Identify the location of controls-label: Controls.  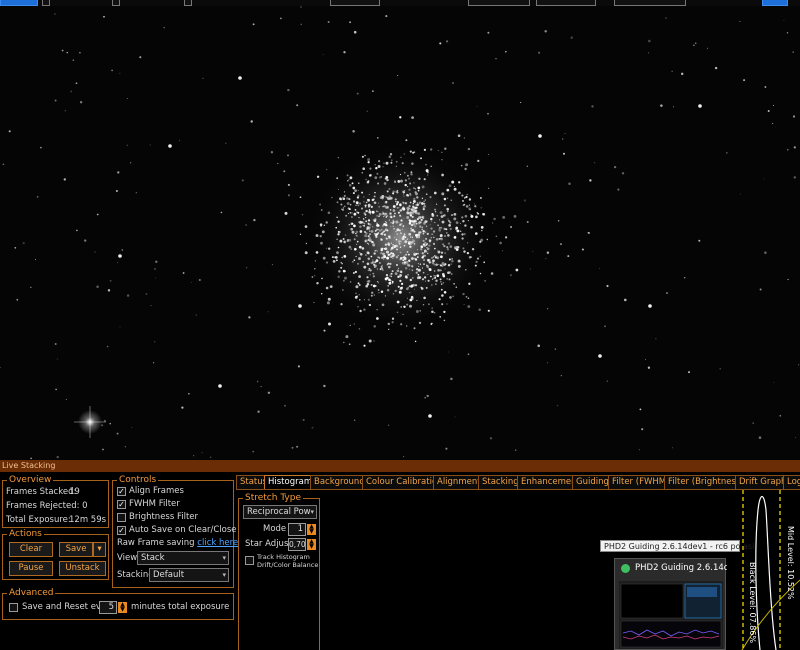
(138, 480).